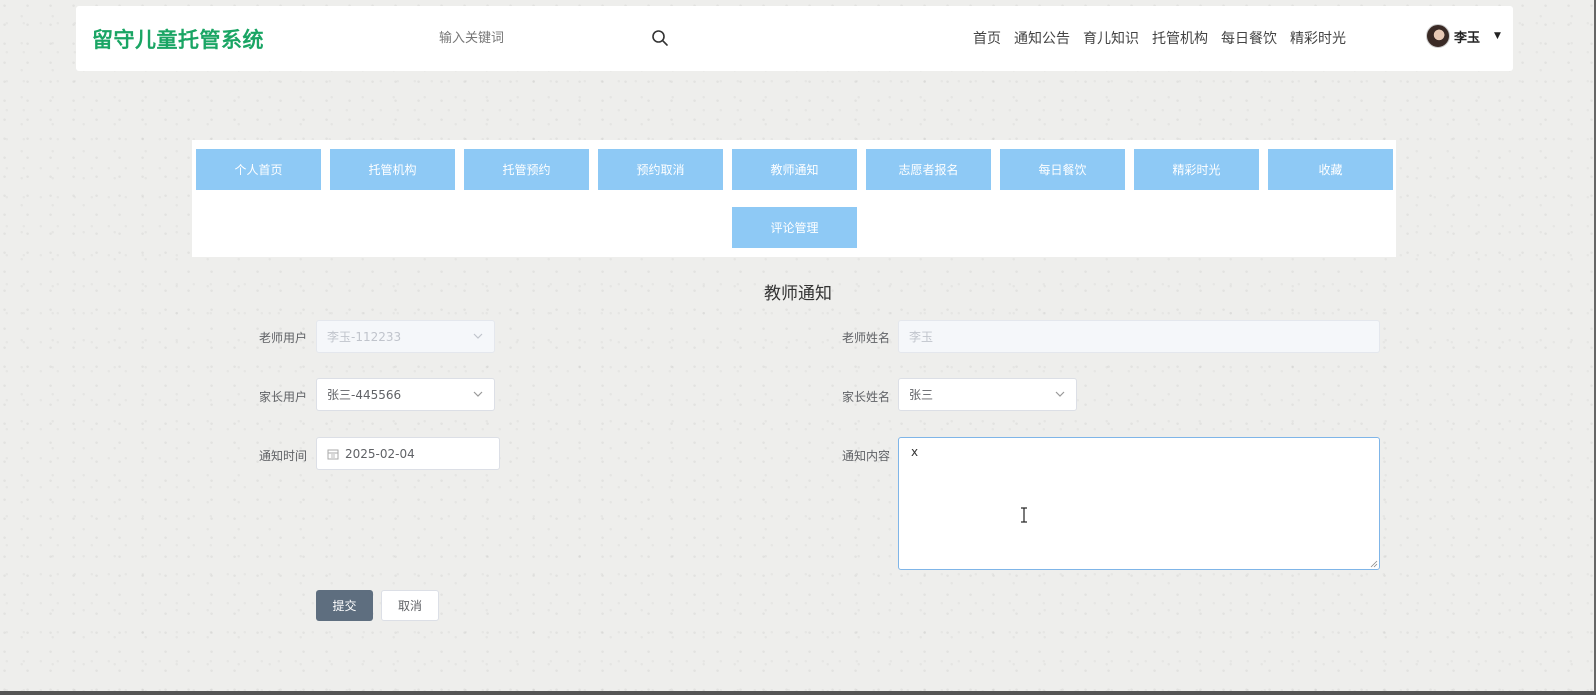 This screenshot has height=695, width=1596. What do you see at coordinates (364, 395) in the screenshot?
I see `parent-user-value: 张三-445566` at bounding box center [364, 395].